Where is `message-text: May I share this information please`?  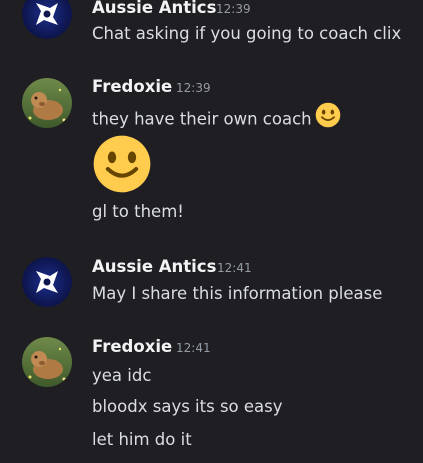
message-text: May I share this information please is located at coordinates (237, 293).